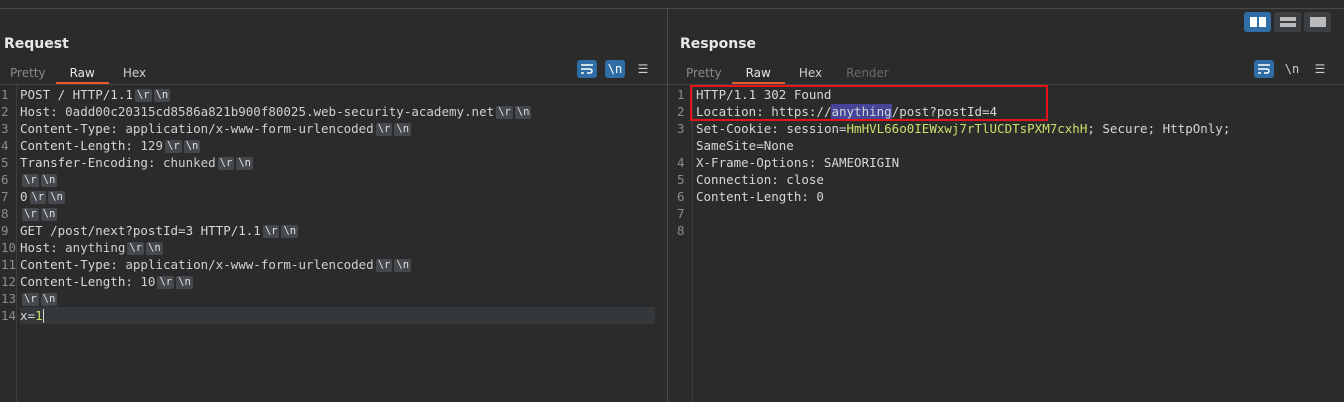 Image resolution: width=1344 pixels, height=402 pixels. I want to click on response-tab-pretty: Pretty, so click(704, 73).